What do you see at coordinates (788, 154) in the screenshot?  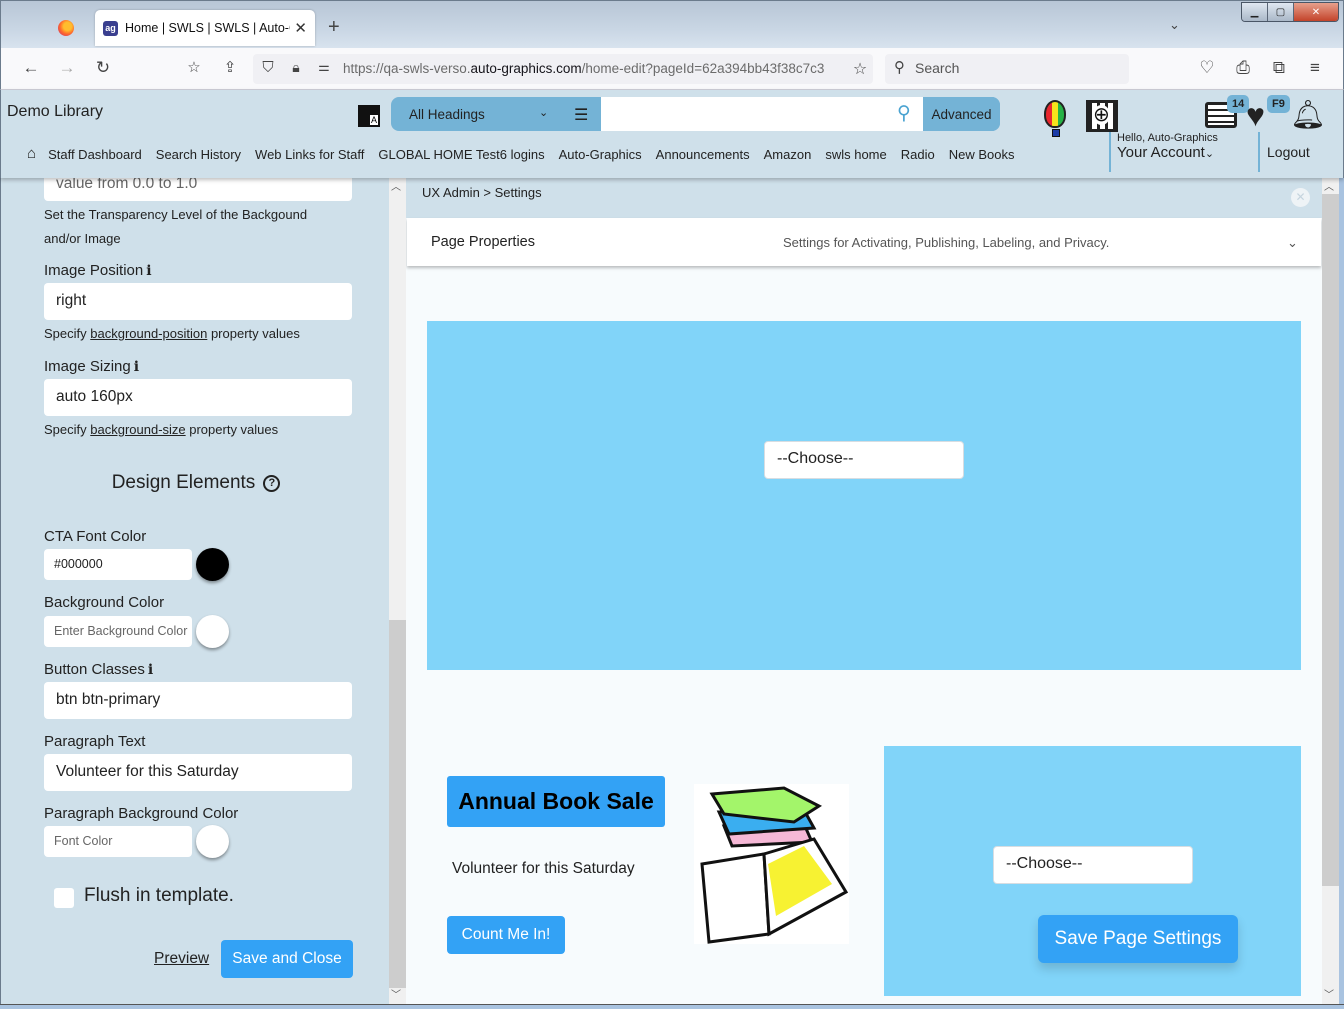 I see `nav-link-amazon: Amazon` at bounding box center [788, 154].